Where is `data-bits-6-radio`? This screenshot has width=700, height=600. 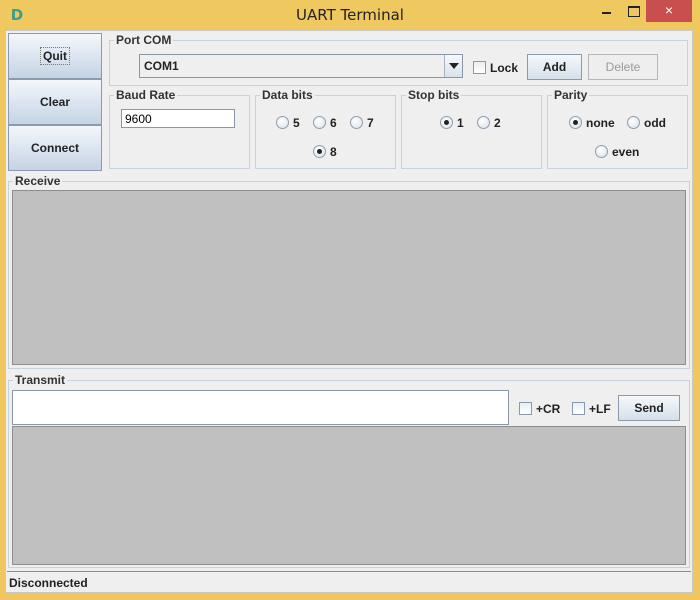
data-bits-6-radio is located at coordinates (319, 122).